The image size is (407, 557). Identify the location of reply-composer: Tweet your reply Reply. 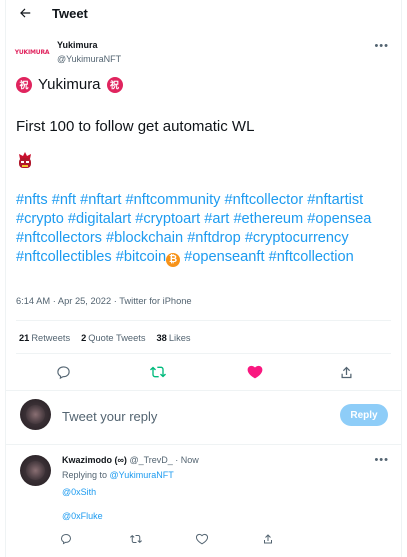
(203, 418).